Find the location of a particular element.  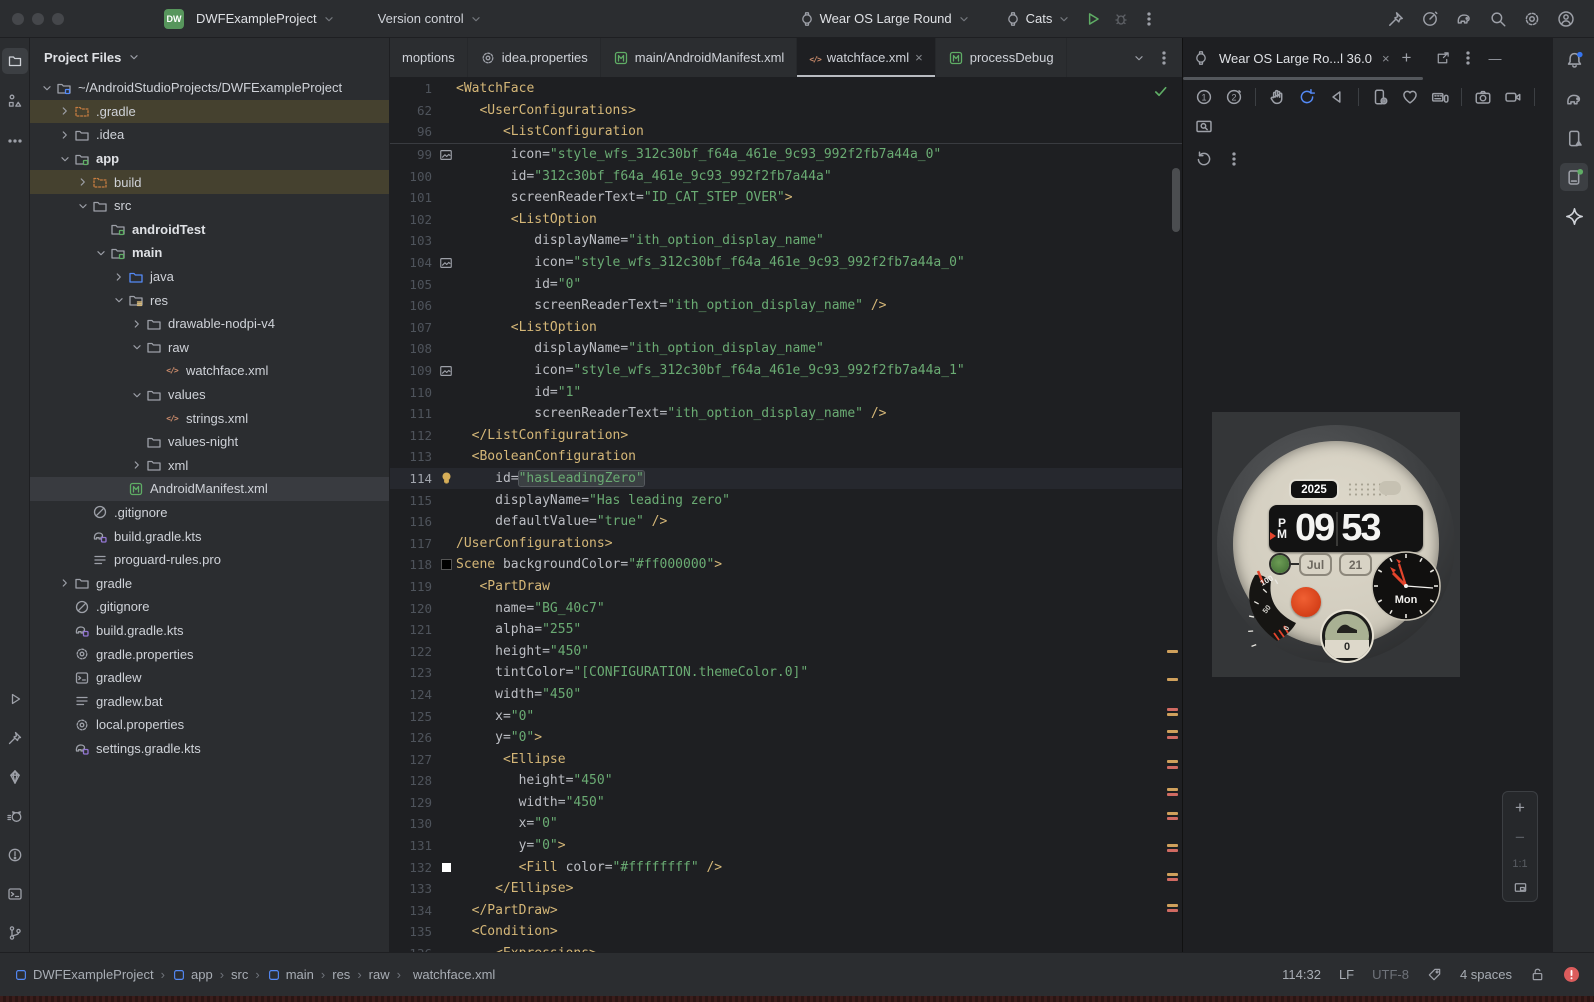

device-screen: 2025 PM 09 53 Jul 21 Mon 100 50 0 0 is located at coordinates (1336, 544).